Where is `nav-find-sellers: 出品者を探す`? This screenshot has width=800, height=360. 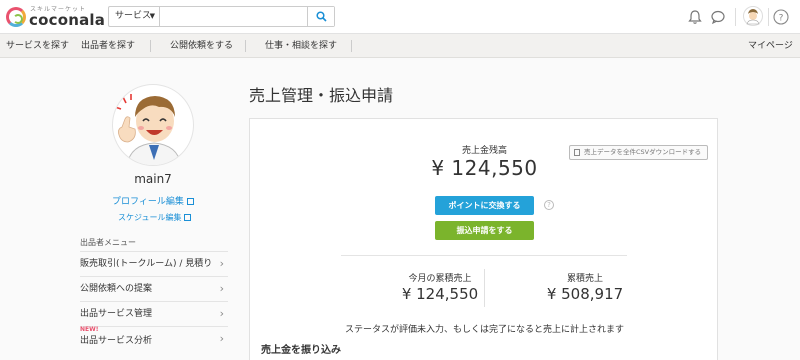
nav-find-sellers: 出品者を探す is located at coordinates (108, 46).